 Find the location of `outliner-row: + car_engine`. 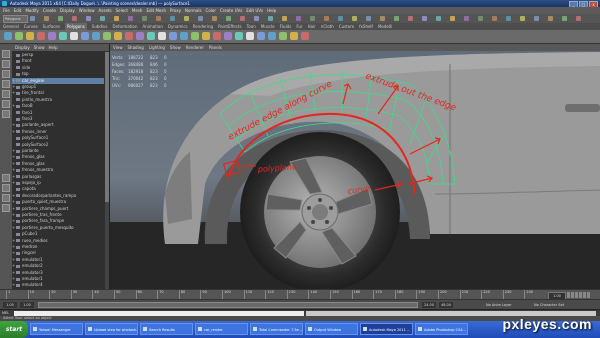

outliner-row: + car_engine is located at coordinates (58, 80).